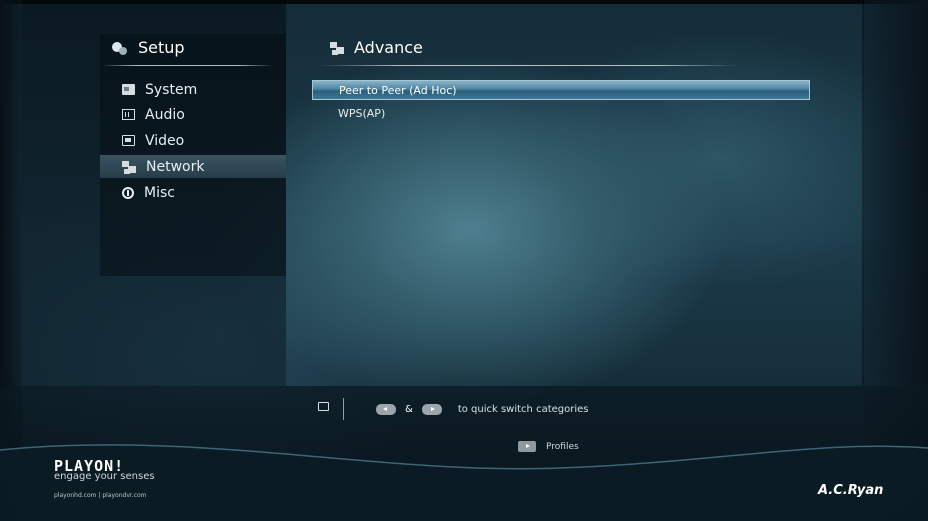 Image resolution: width=928 pixels, height=521 pixels. Describe the element at coordinates (398, 90) in the screenshot. I see `option-label: Peer to Peer (Ad Hoc)` at that location.